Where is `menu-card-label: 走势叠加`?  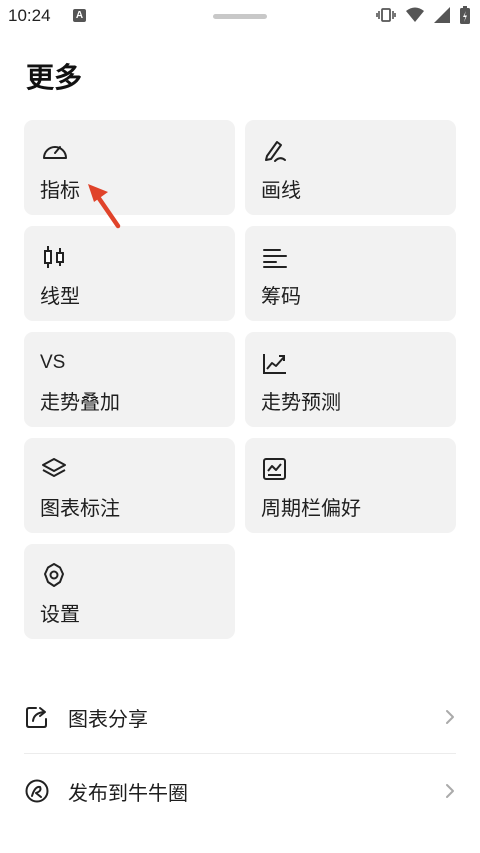 menu-card-label: 走势叠加 is located at coordinates (80, 402).